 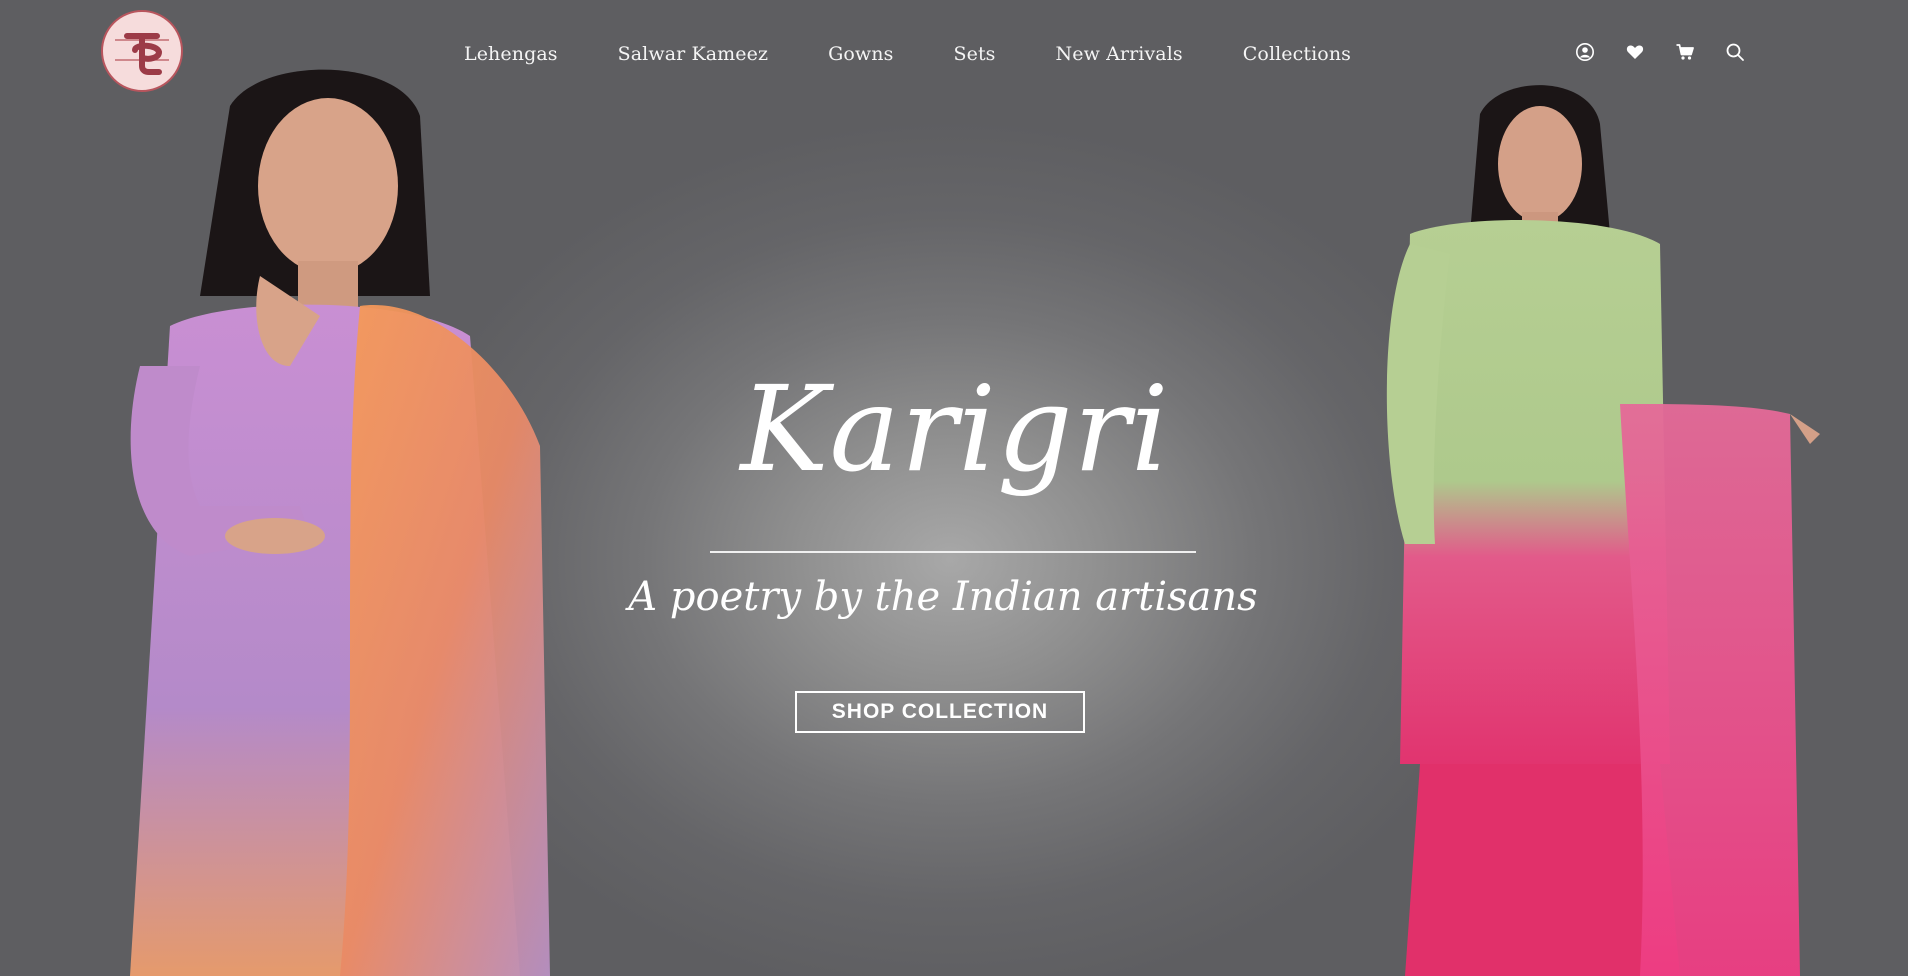 What do you see at coordinates (974, 54) in the screenshot?
I see `nav-item-sets: Sets` at bounding box center [974, 54].